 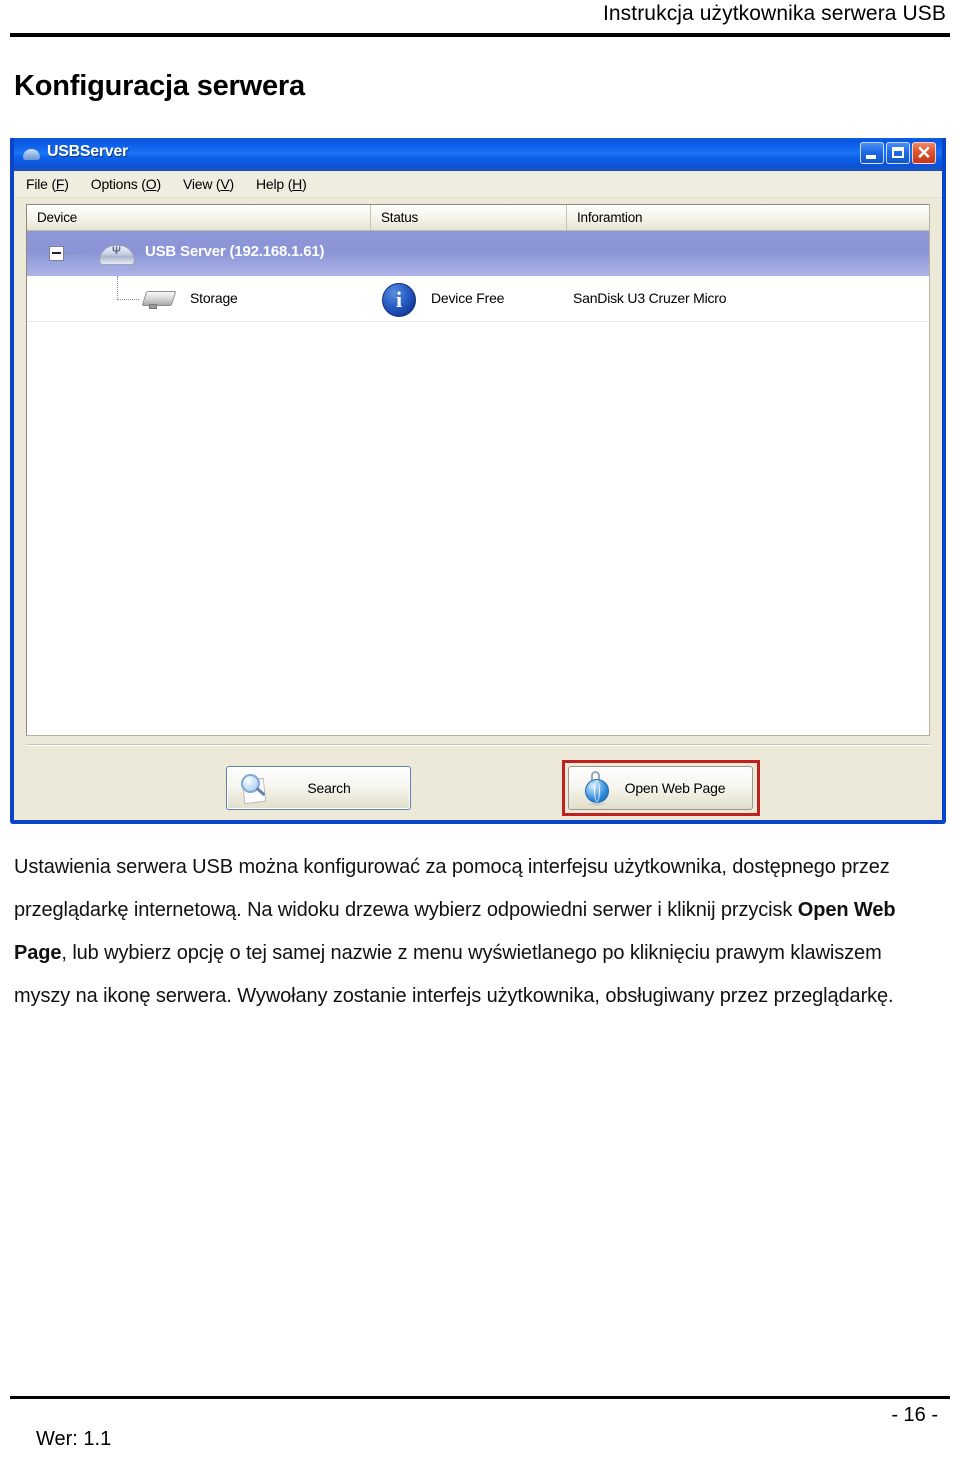 I want to click on open-web-page-button: Open Web Page, so click(x=660, y=788).